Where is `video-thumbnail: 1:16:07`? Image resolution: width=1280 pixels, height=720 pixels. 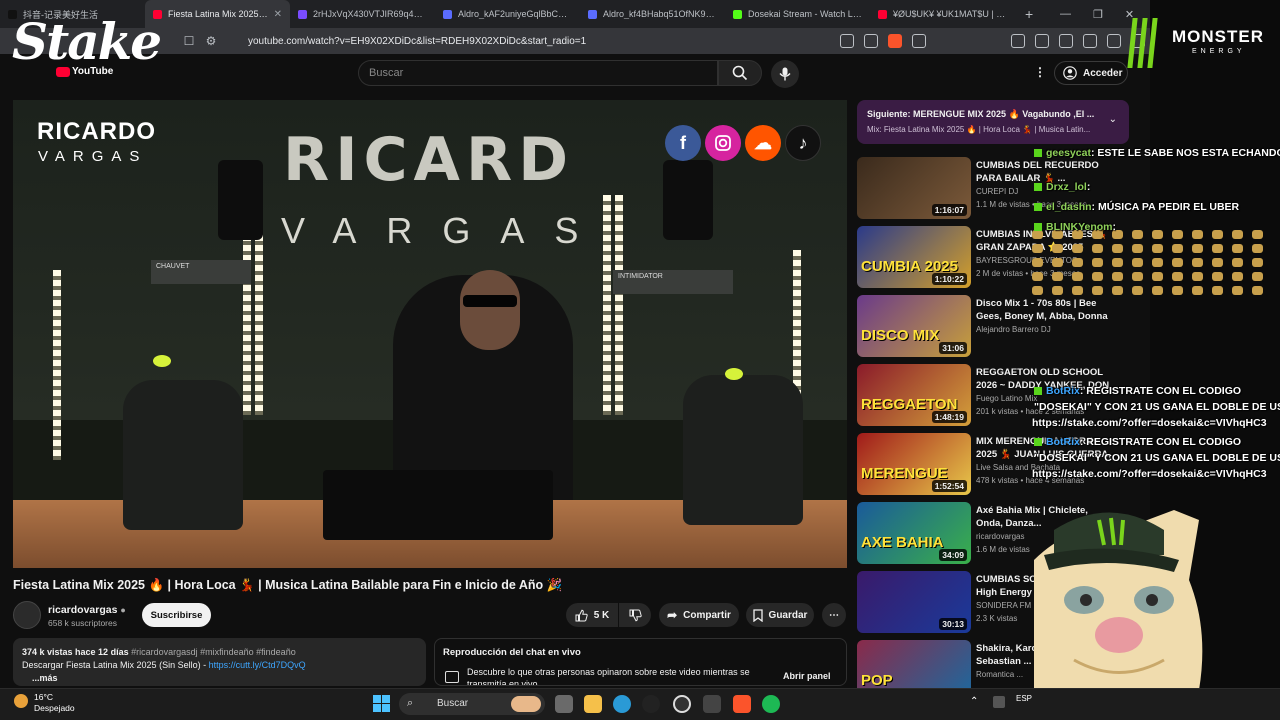 video-thumbnail: 1:16:07 is located at coordinates (914, 188).